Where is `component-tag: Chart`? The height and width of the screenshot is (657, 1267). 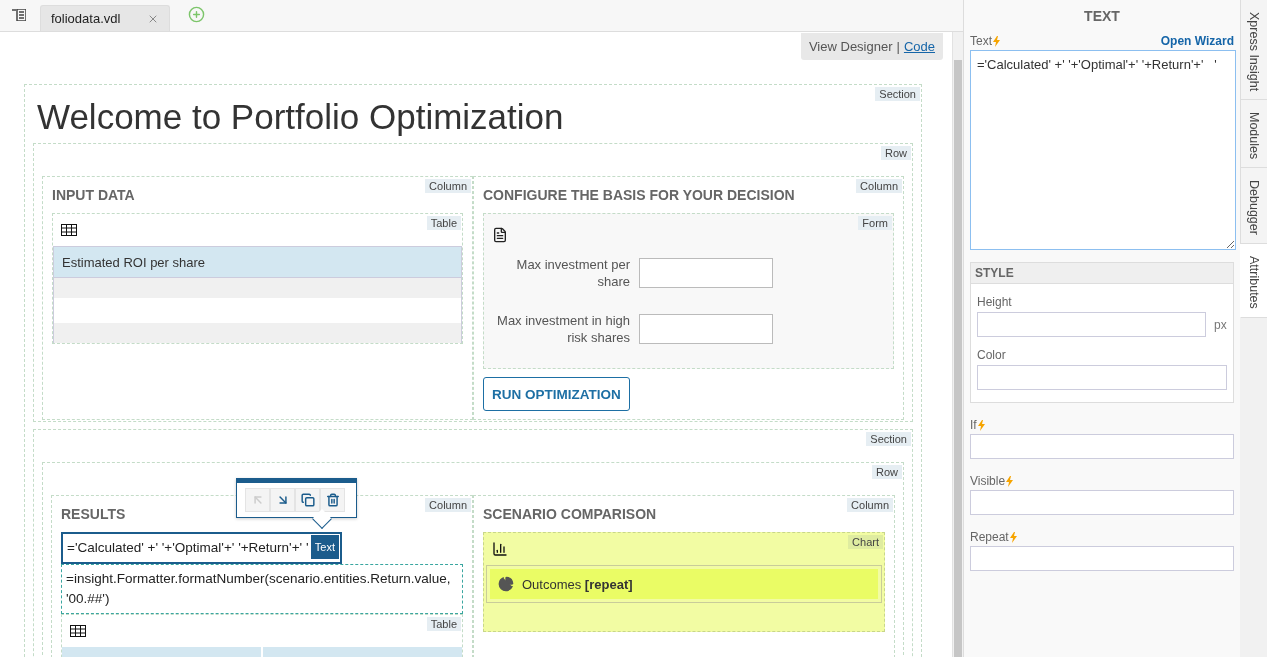
component-tag: Chart is located at coordinates (865, 542).